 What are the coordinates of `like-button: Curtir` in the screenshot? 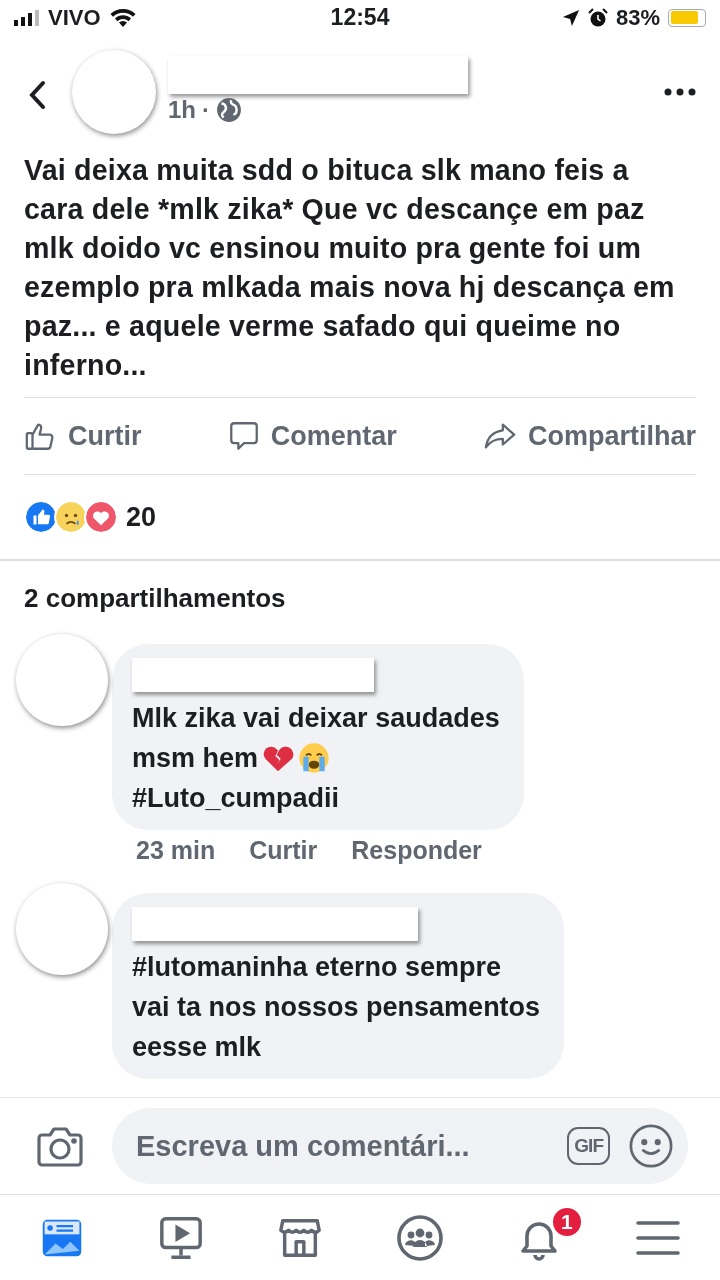 It's located at (83, 436).